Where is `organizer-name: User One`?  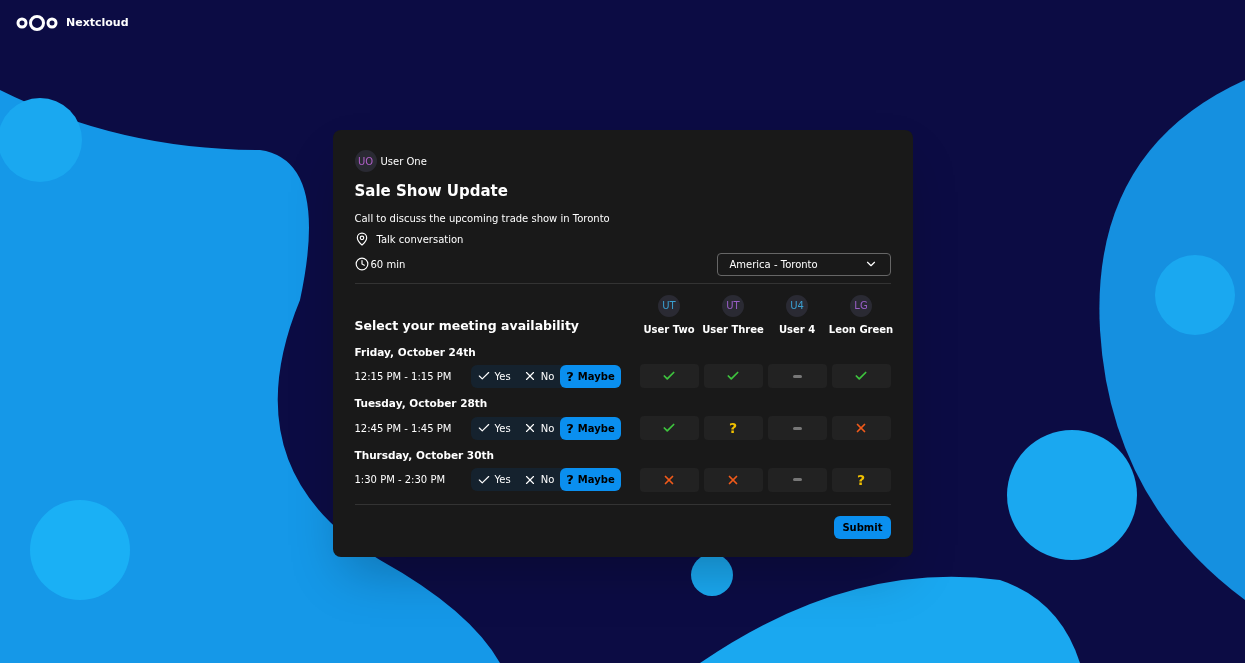 organizer-name: User One is located at coordinates (403, 161).